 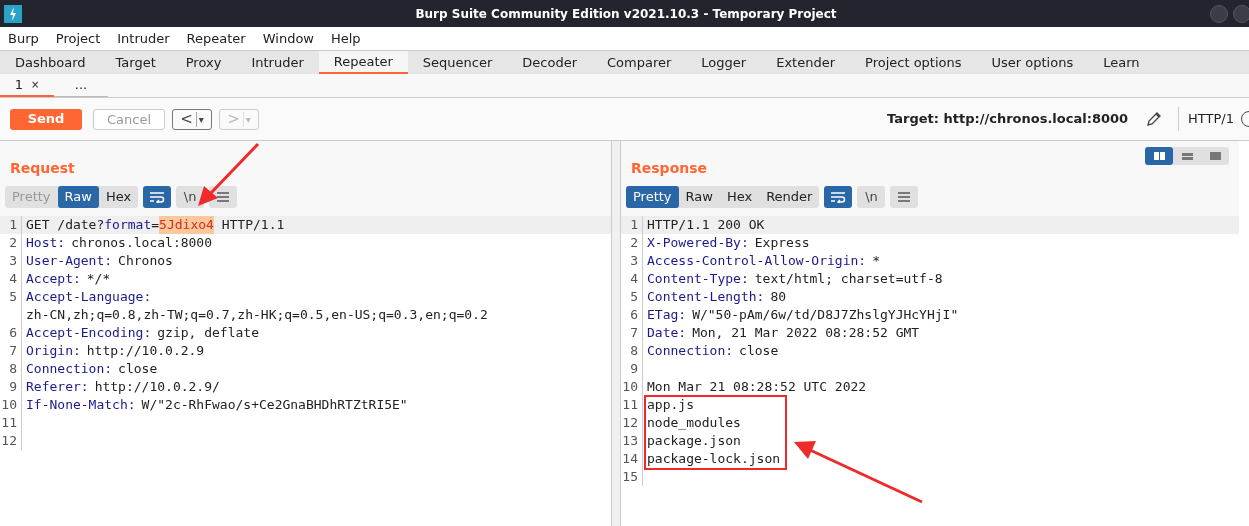 I want to click on main-tab: Sequencer, so click(x=457, y=62).